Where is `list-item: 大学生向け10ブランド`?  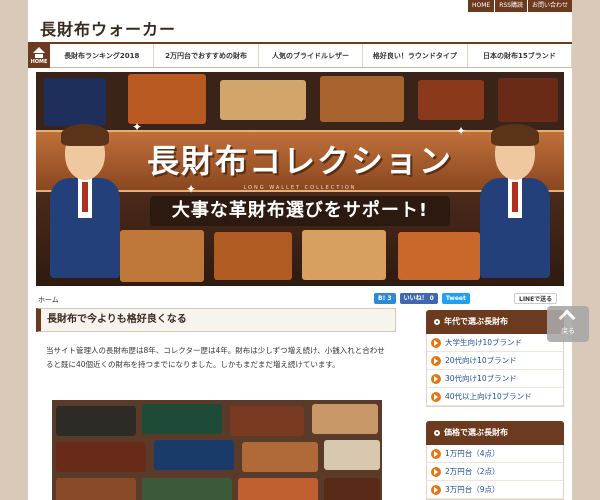
list-item: 大学生向け10ブランド is located at coordinates (495, 343).